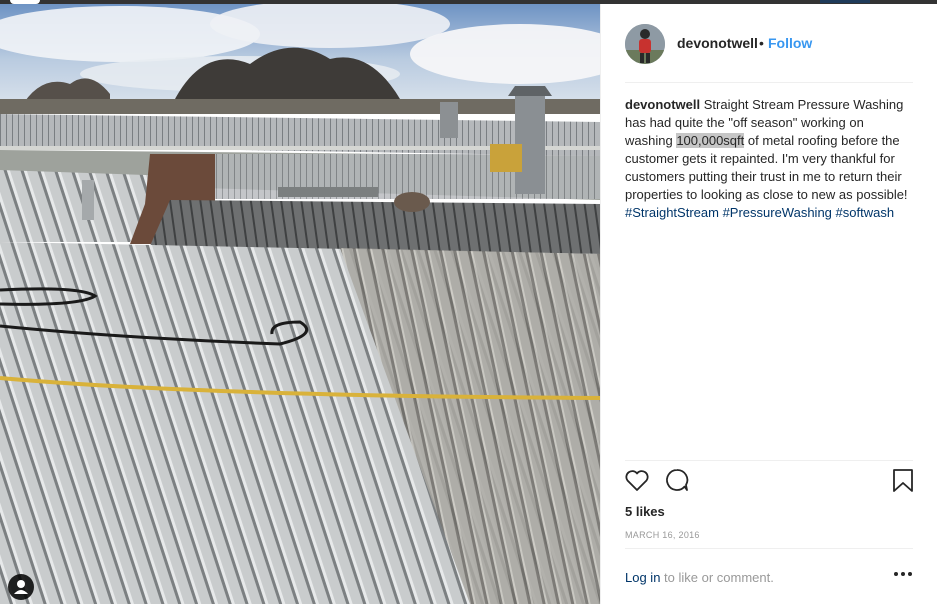  Describe the element at coordinates (865, 212) in the screenshot. I see `hashtag-link: #softwash` at that location.